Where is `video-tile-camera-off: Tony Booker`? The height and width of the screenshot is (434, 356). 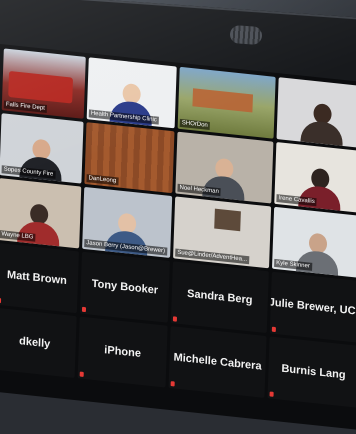 video-tile-camera-off: Tony Booker is located at coordinates (124, 287).